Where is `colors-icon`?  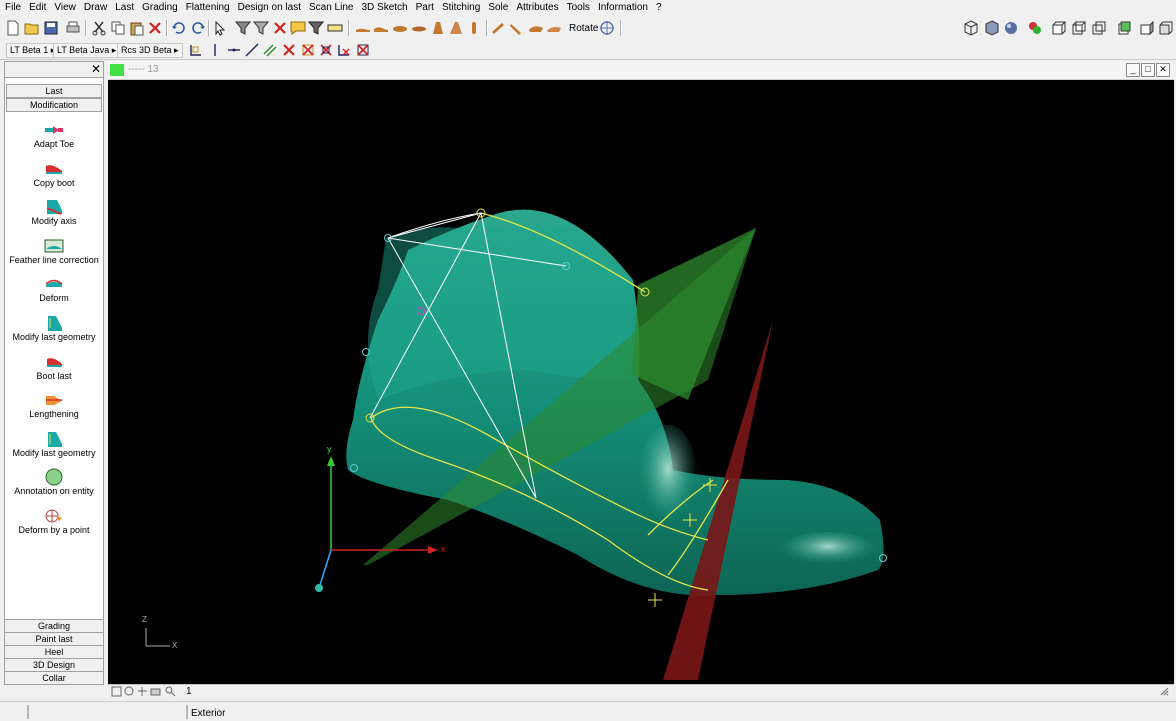 colors-icon is located at coordinates (1035, 28).